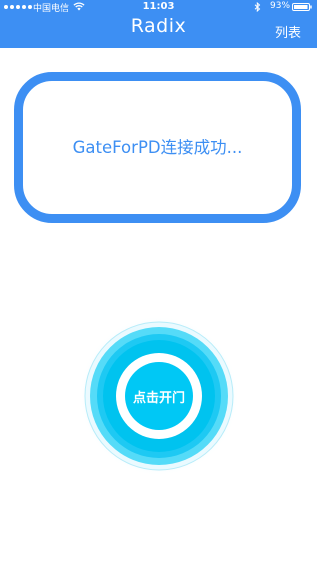 The image size is (320, 561). I want to click on battery-icon, so click(302, 7).